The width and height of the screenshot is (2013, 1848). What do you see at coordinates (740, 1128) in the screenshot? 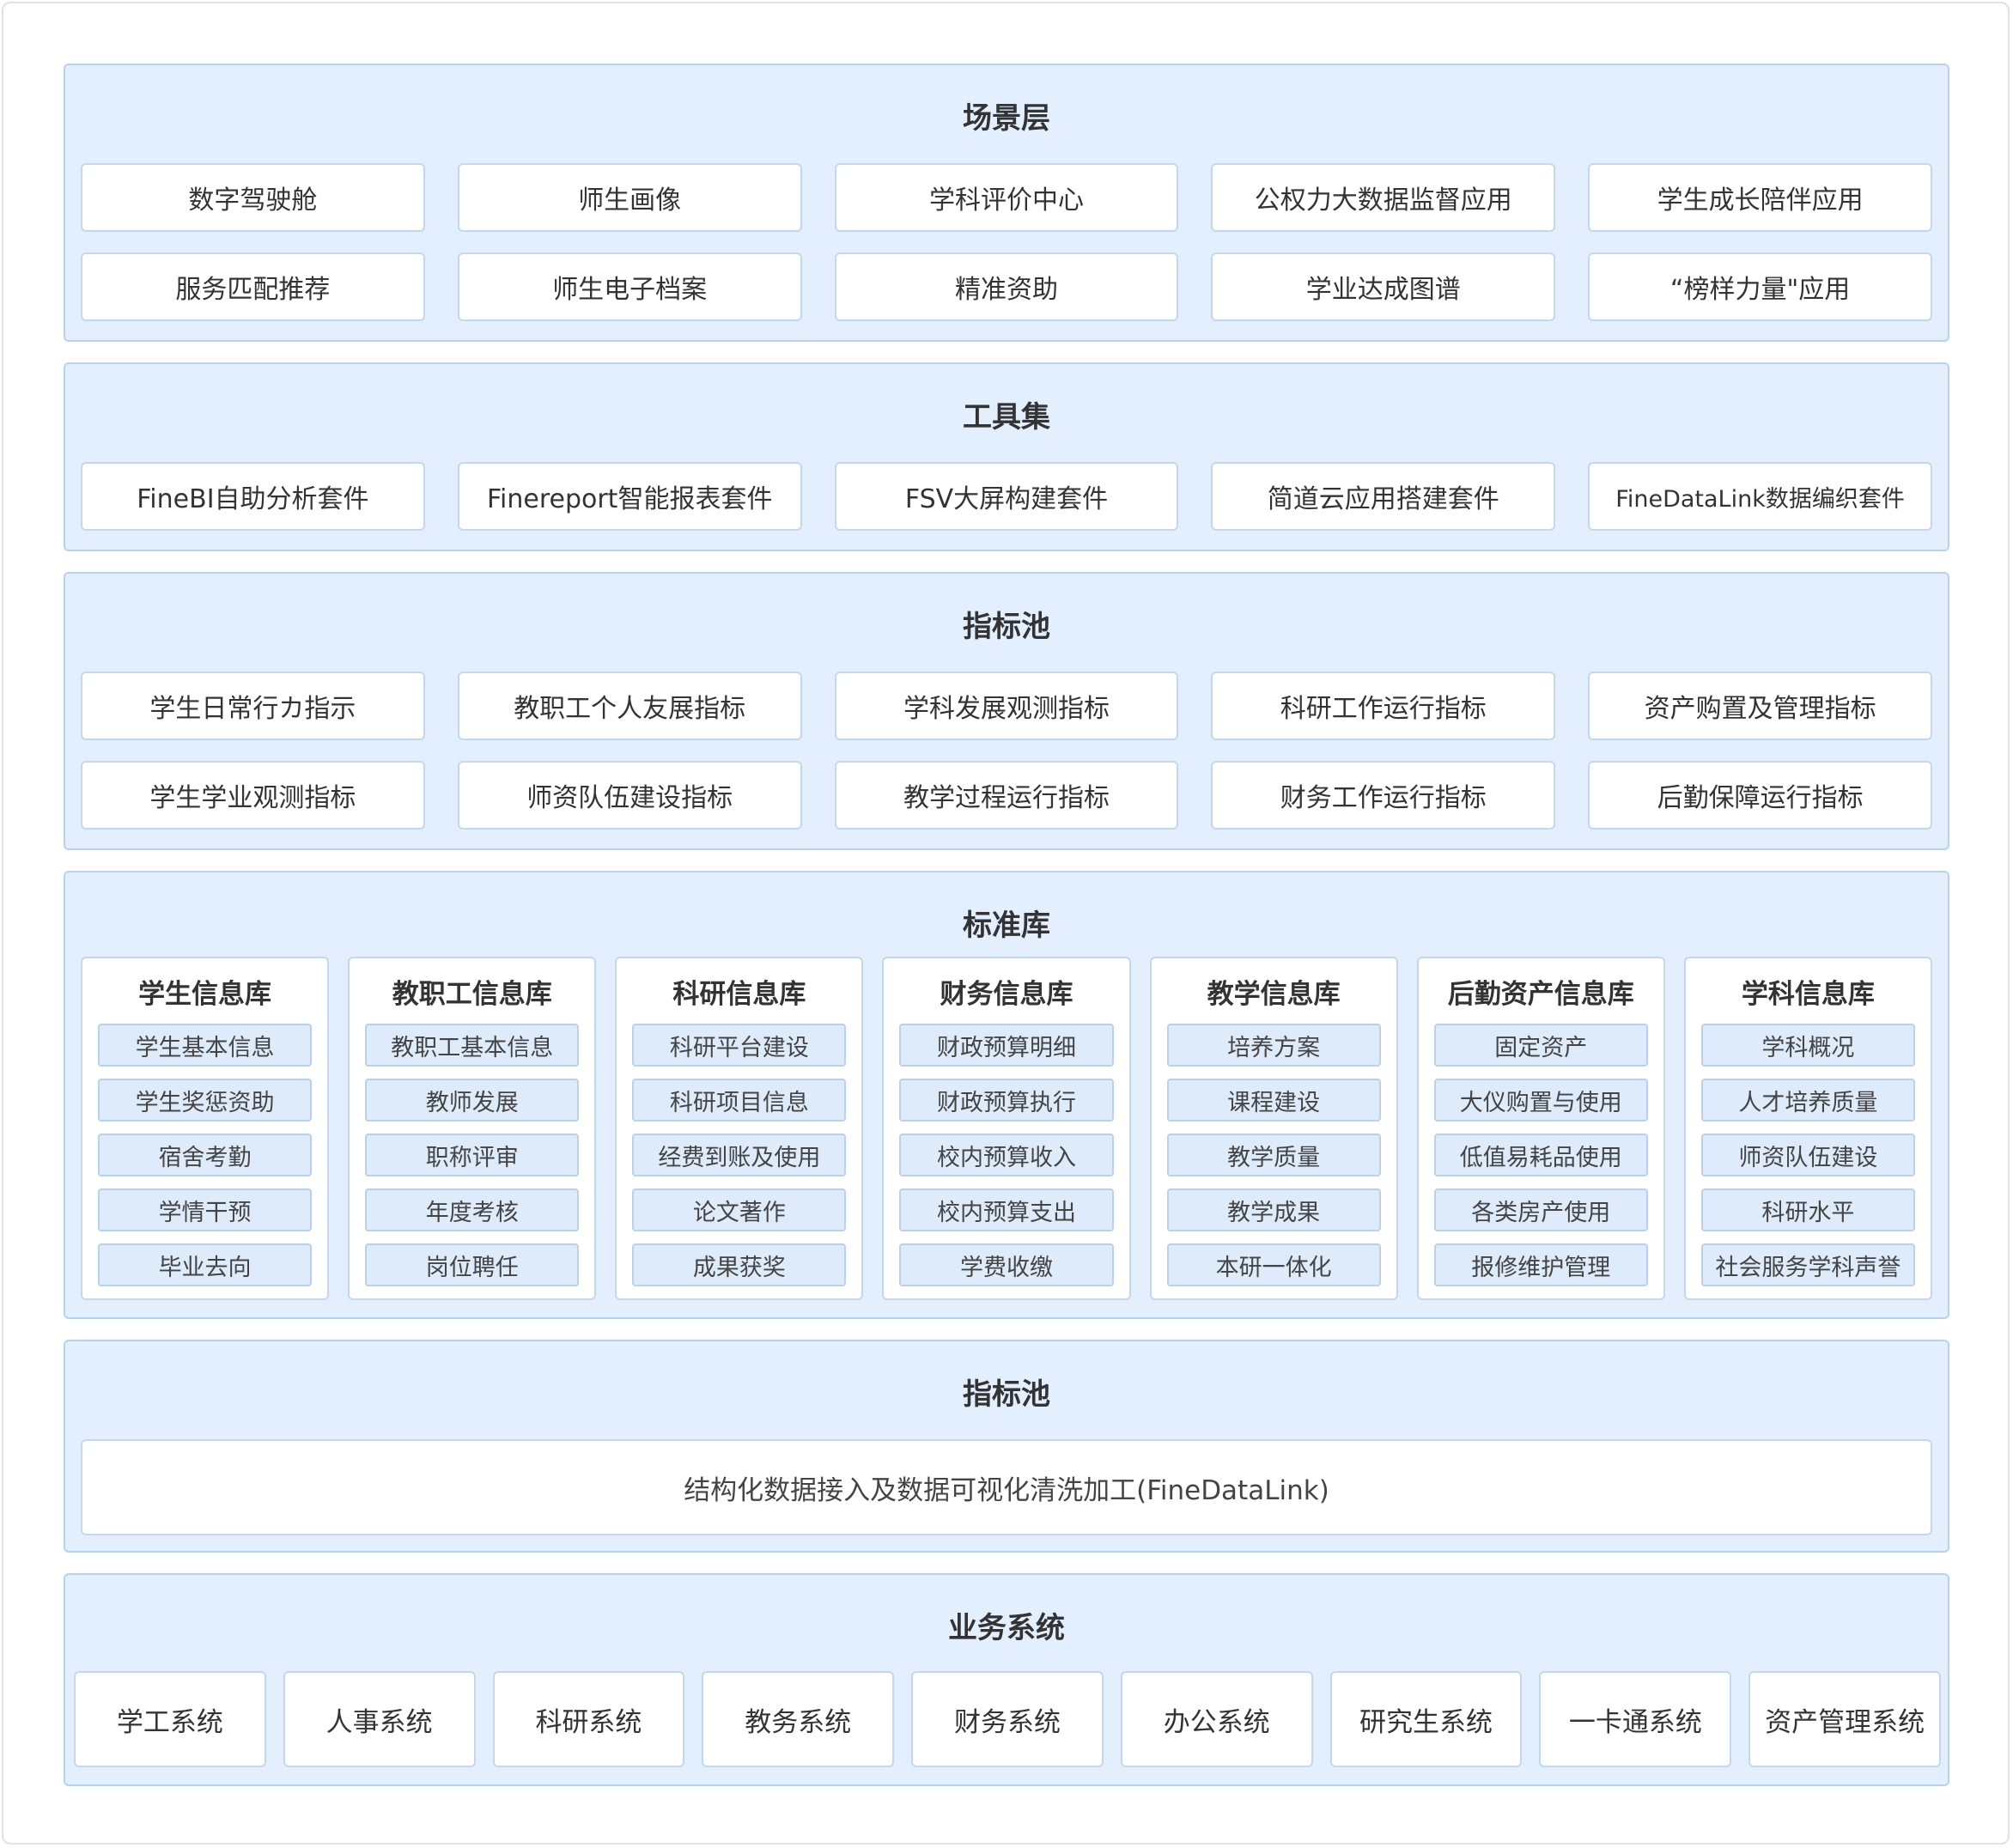
I see `library-research: 科研信息库 科研平台建设 科研项目信息 经费到账及使用 论文著作 成果获奖` at bounding box center [740, 1128].